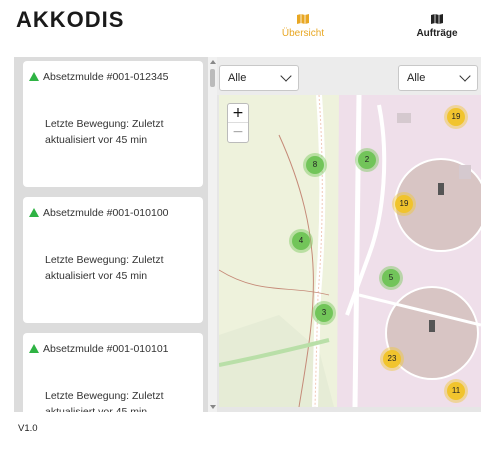  I want to click on zoom-control: + −, so click(238, 123).